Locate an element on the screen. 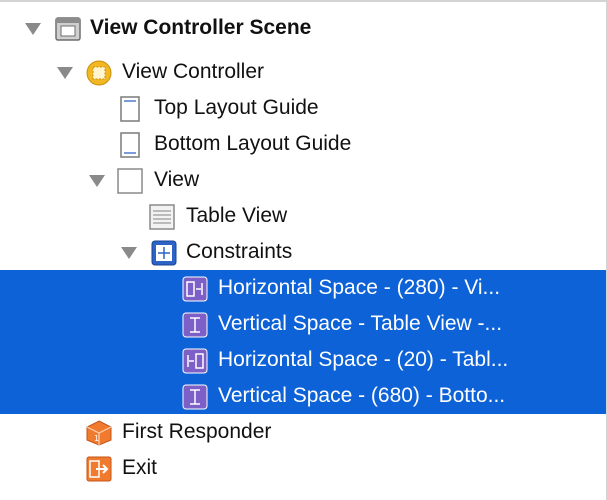 Image resolution: width=608 pixels, height=500 pixels. exit-icon is located at coordinates (99, 469).